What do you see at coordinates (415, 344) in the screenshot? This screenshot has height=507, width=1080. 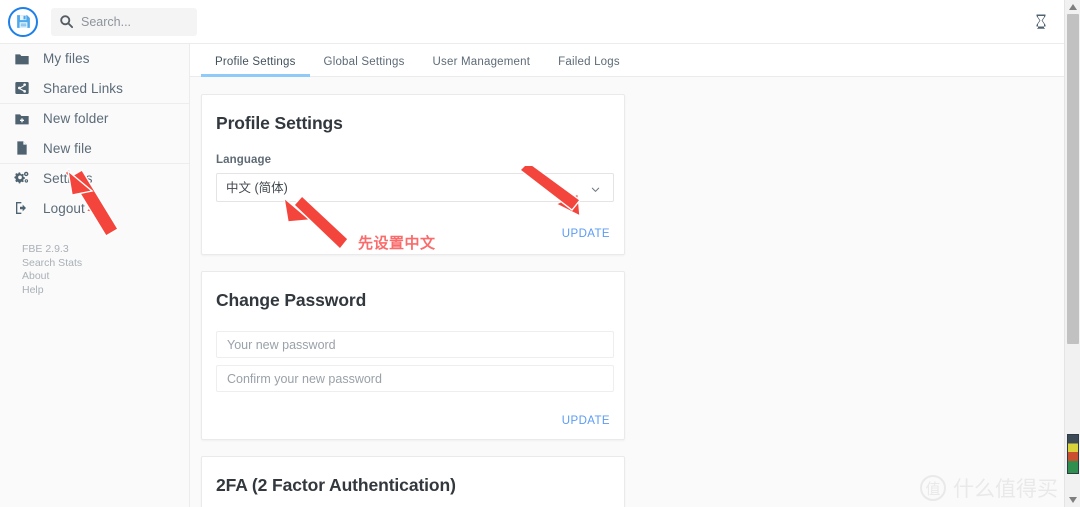 I see `new-password-input` at bounding box center [415, 344].